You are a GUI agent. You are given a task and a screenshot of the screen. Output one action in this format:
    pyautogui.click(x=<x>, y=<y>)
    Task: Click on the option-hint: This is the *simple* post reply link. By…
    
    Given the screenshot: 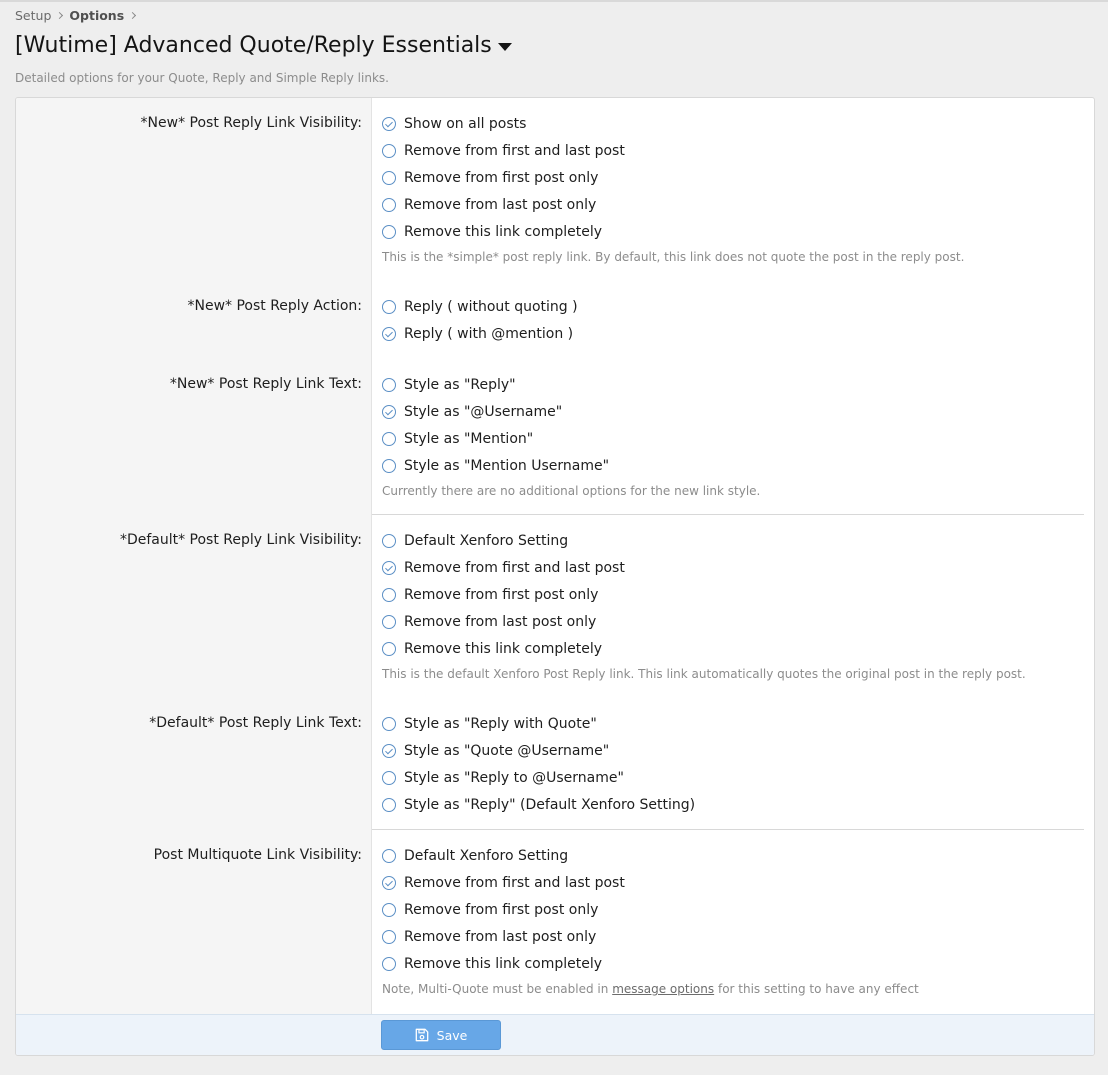 What is the action you would take?
    pyautogui.click(x=673, y=257)
    